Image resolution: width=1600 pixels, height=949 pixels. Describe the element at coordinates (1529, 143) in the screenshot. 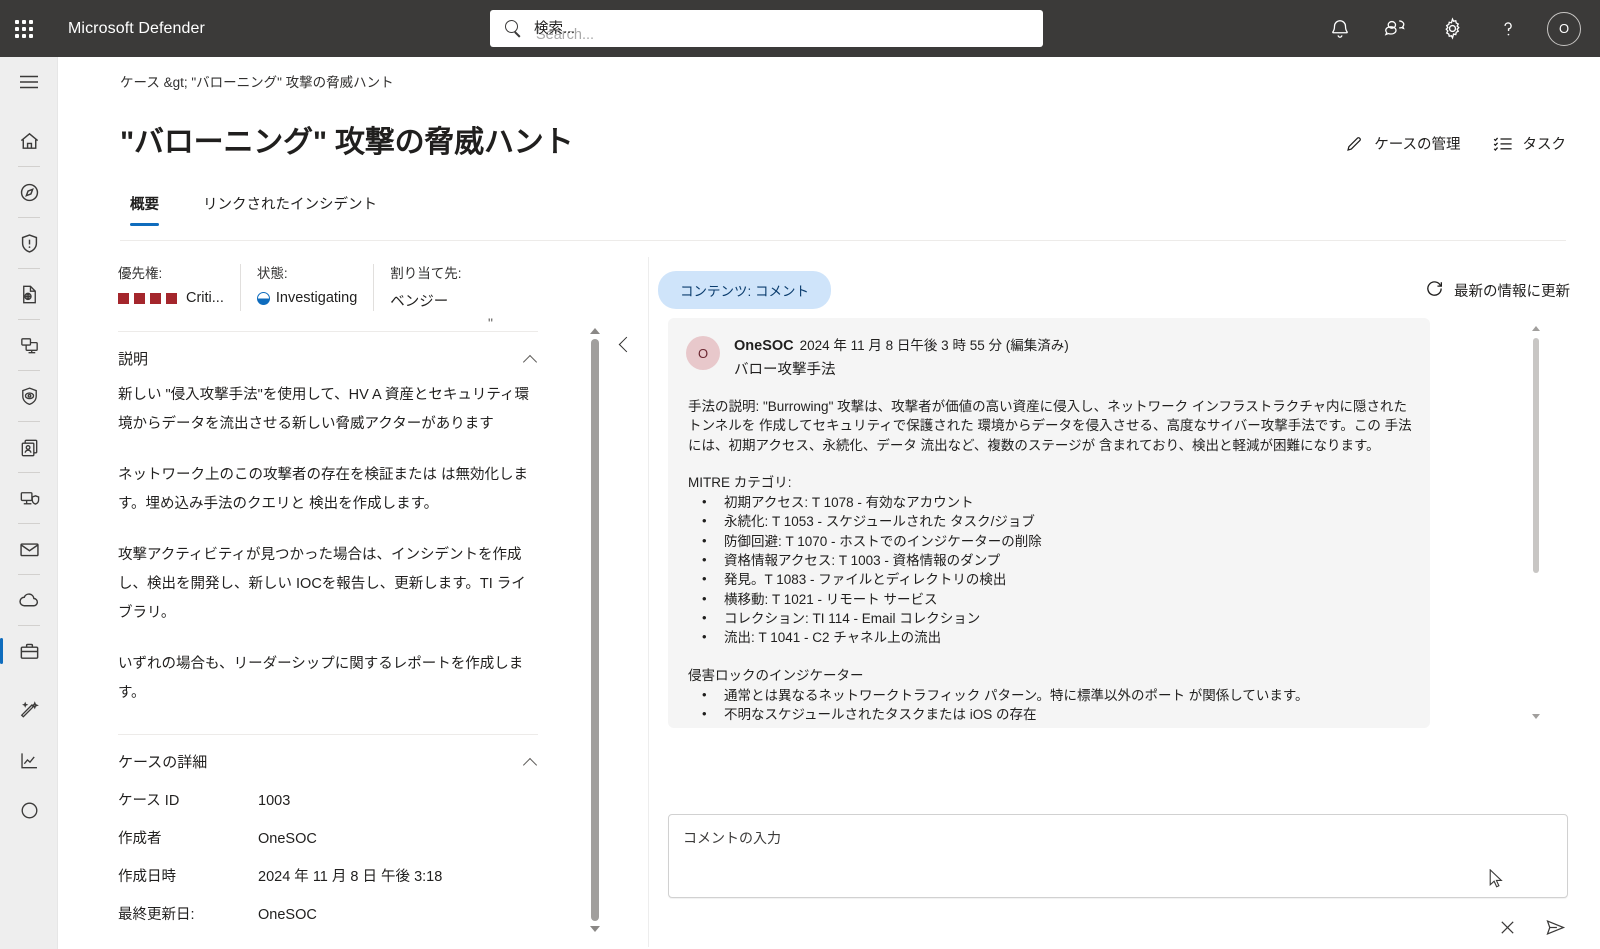

I see `tasks-button: タスク` at that location.